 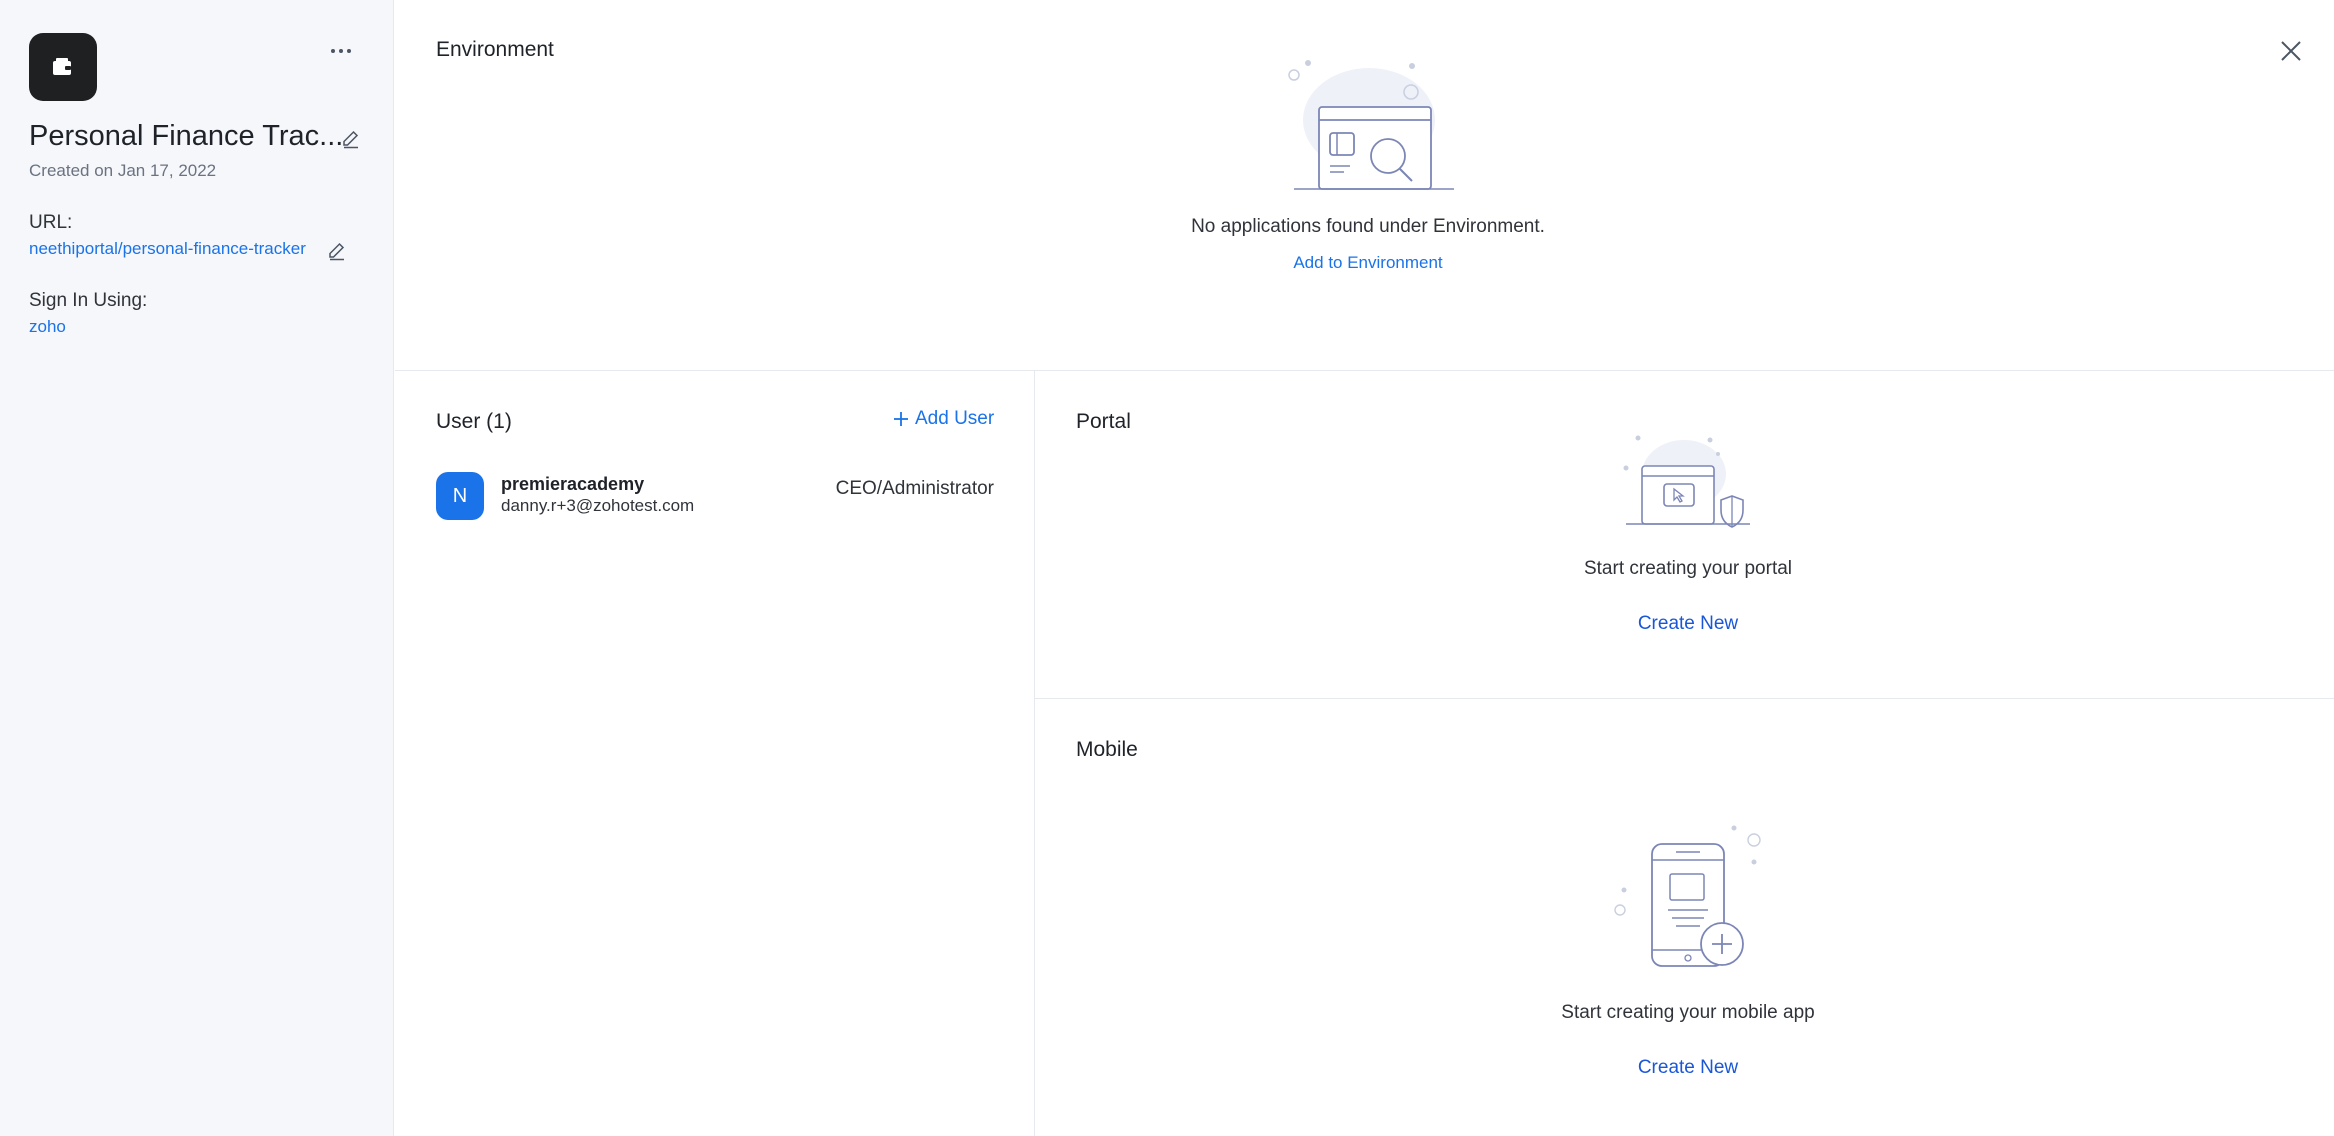 I want to click on environment-title: Environment, so click(x=495, y=49).